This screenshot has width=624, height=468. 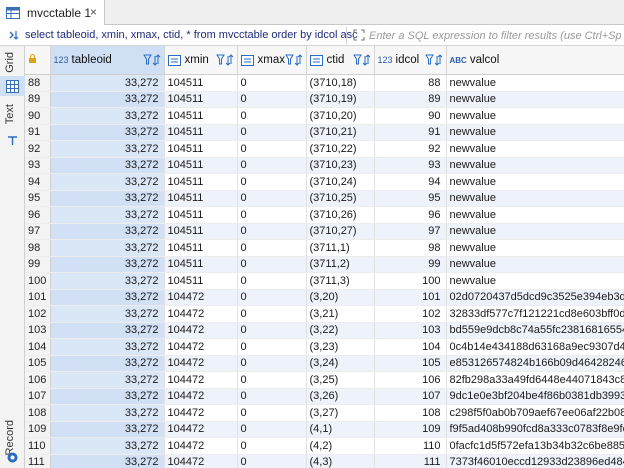 I want to click on cell-ctid: (3710,24), so click(x=340, y=182).